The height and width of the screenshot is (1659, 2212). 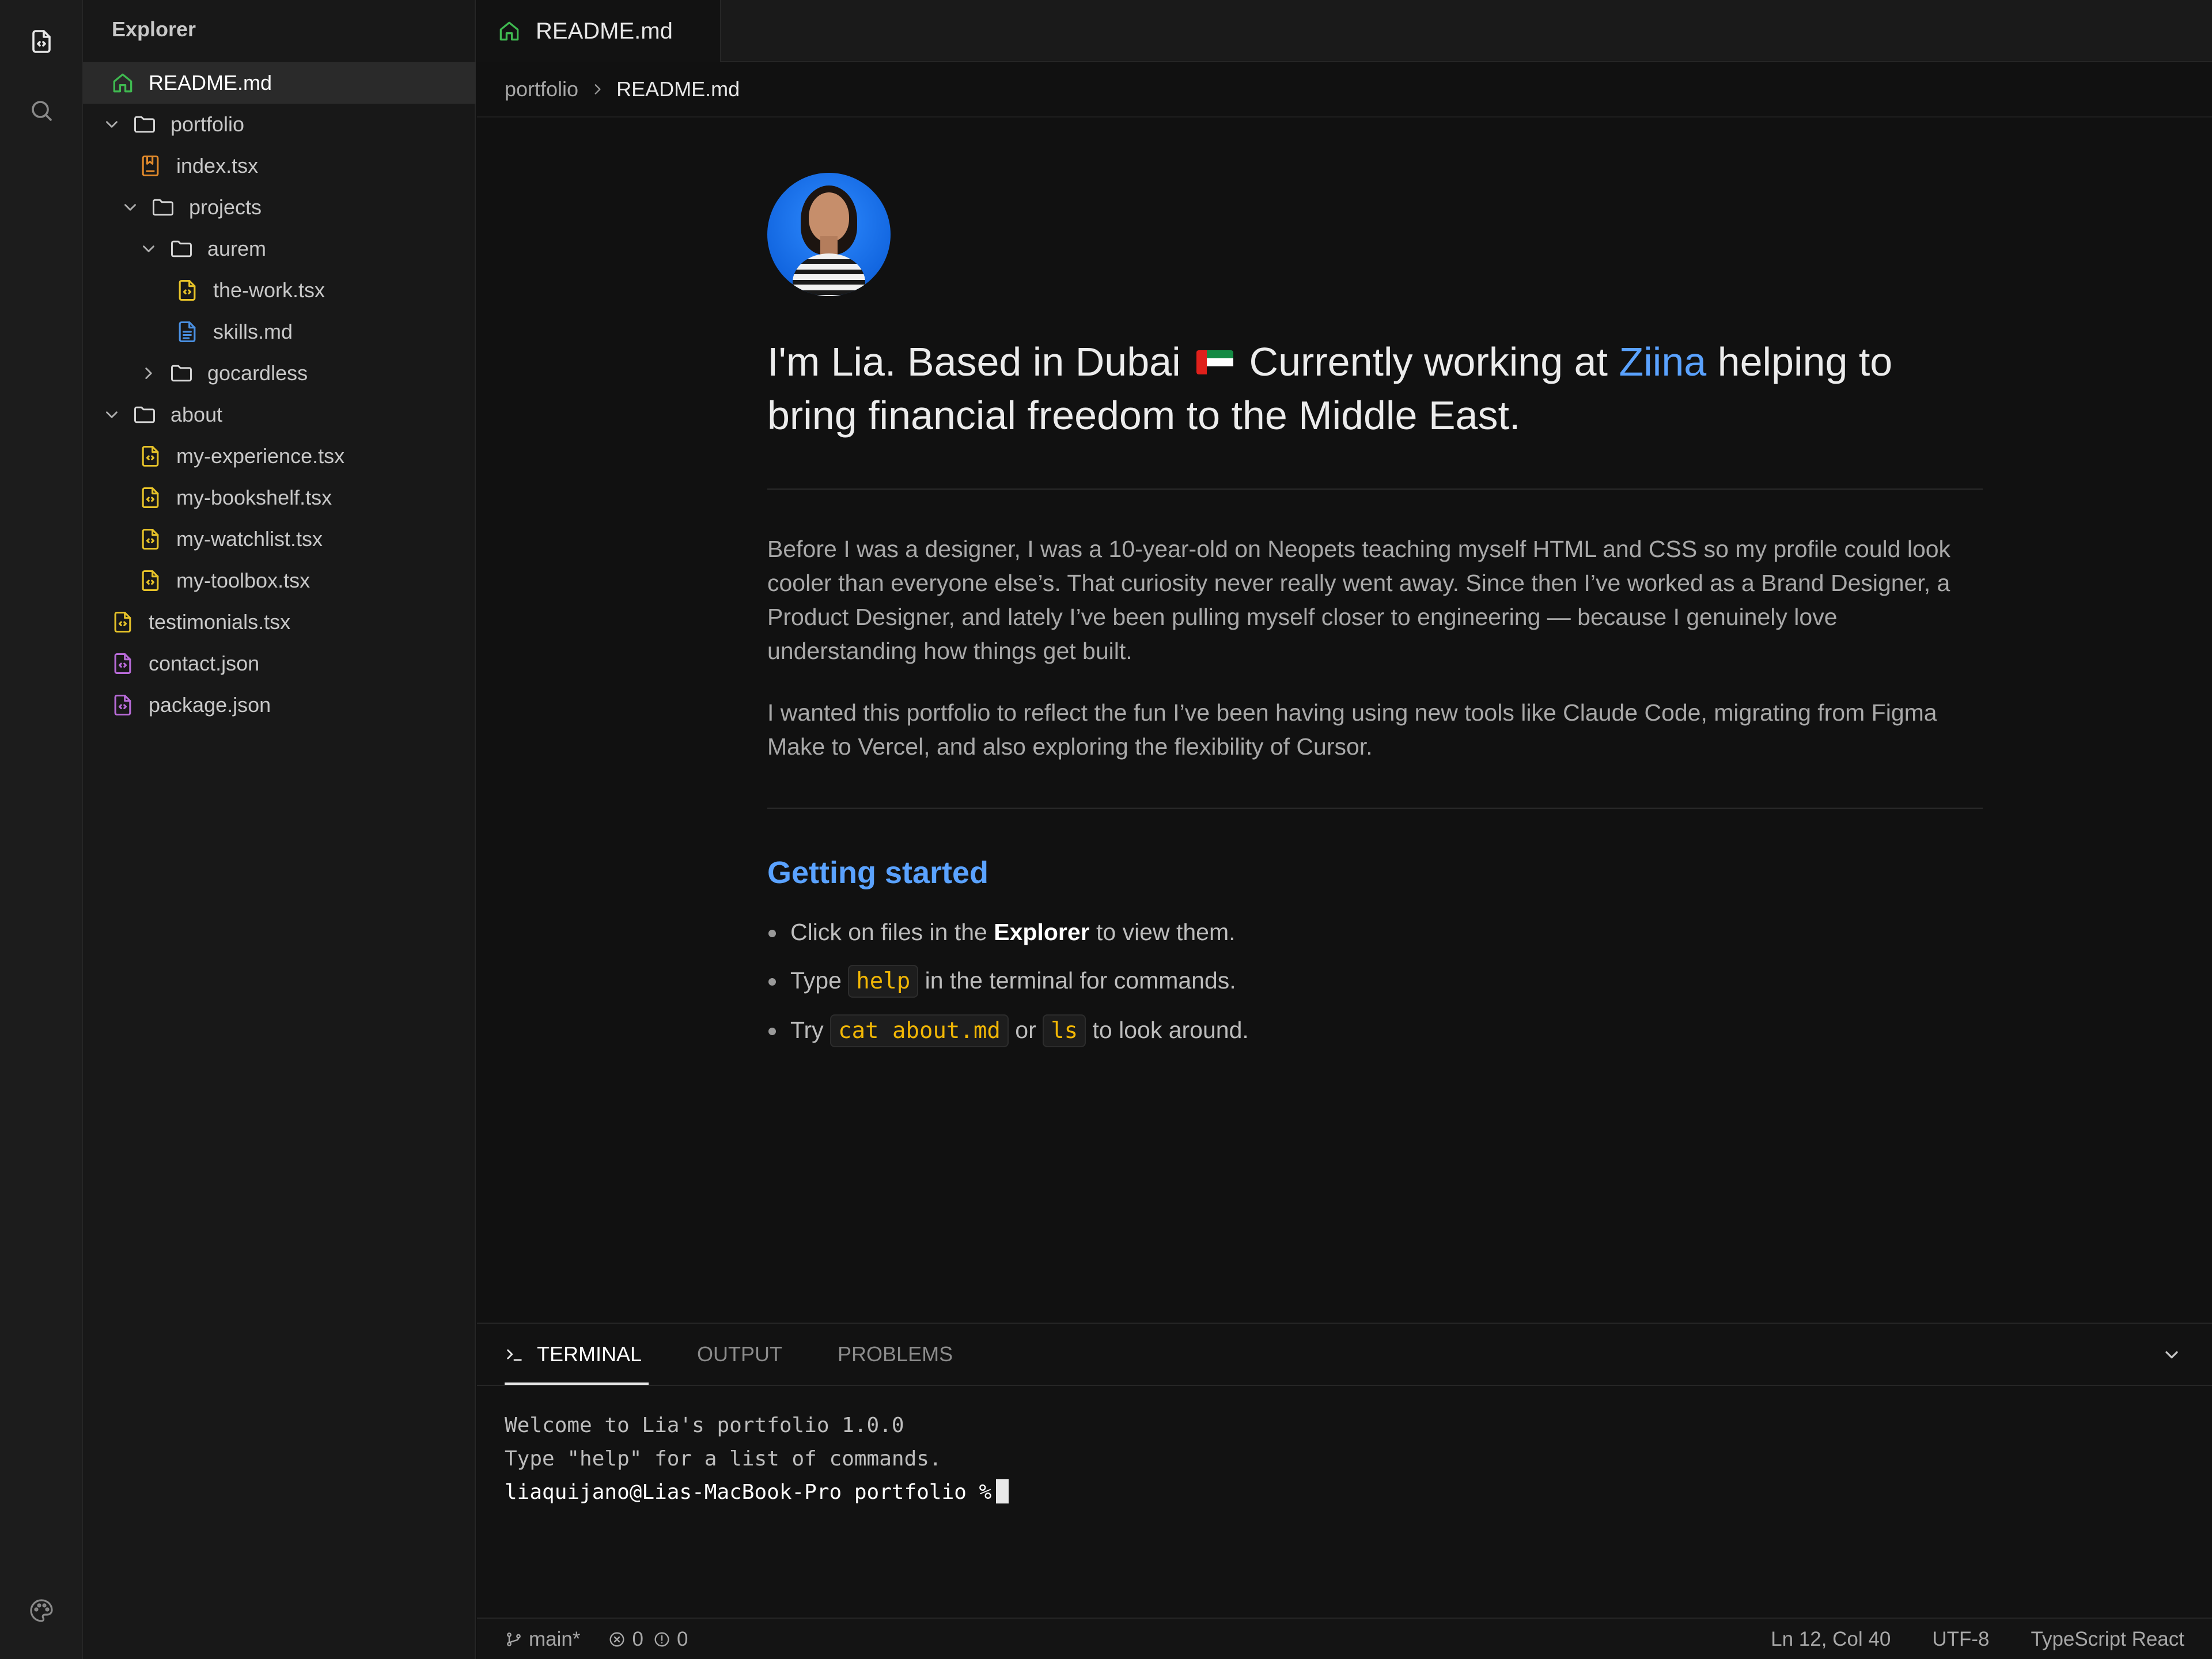 I want to click on language-mode-status: TypeScript React, so click(x=2108, y=1639).